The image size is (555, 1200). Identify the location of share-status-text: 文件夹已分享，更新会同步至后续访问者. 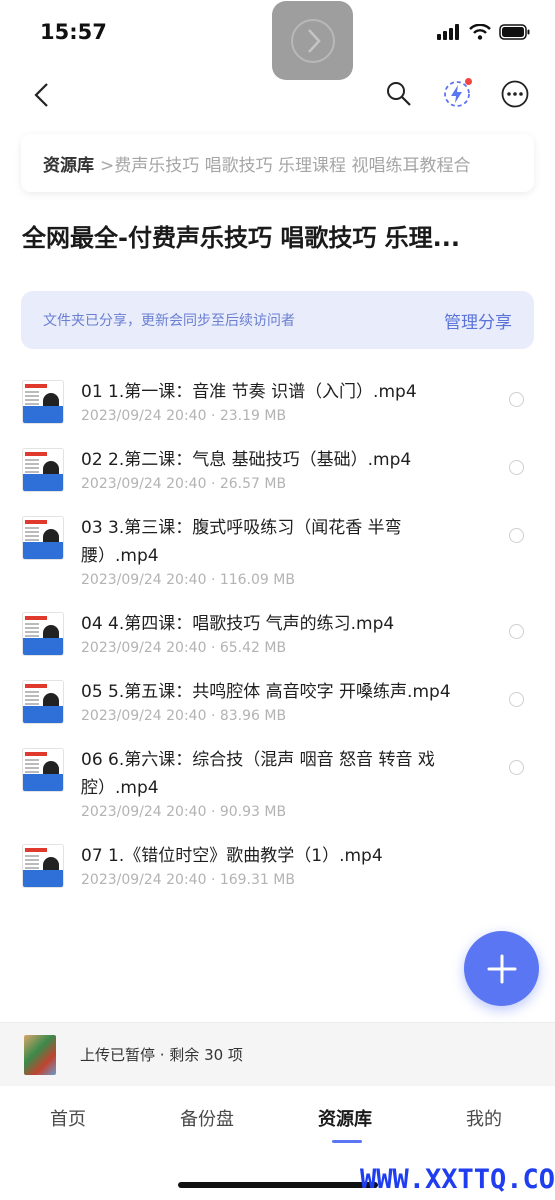
(169, 321).